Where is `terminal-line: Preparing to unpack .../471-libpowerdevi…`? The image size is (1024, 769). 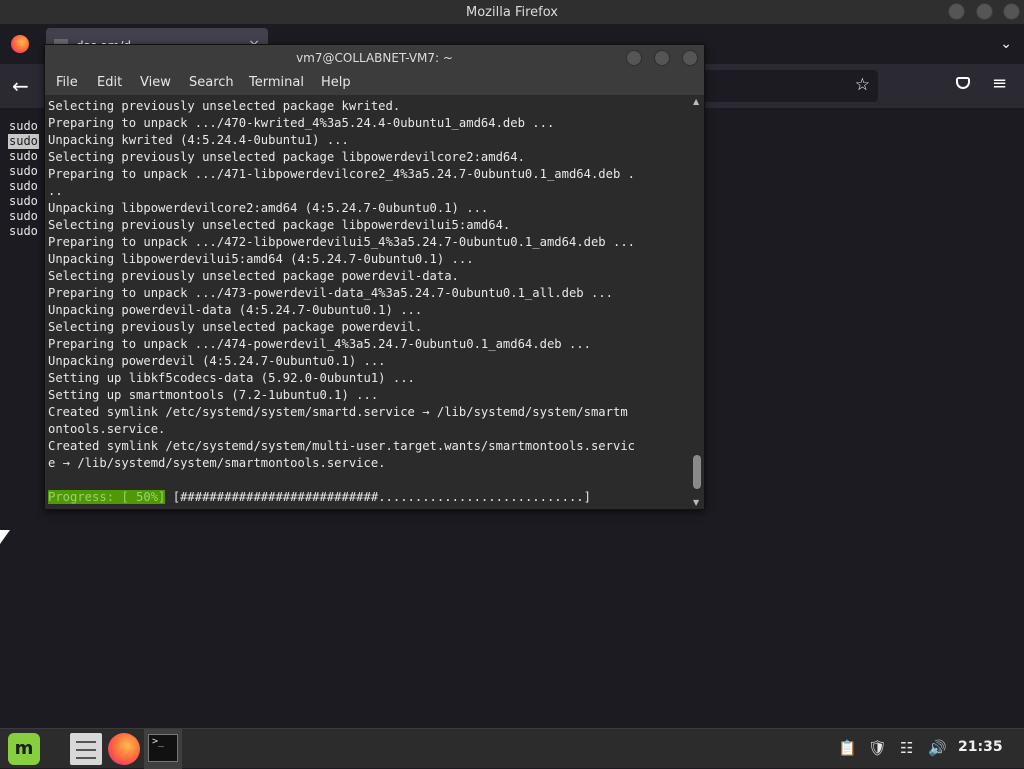
terminal-line: Preparing to unpack .../471-libpowerdevi… is located at coordinates (341, 174).